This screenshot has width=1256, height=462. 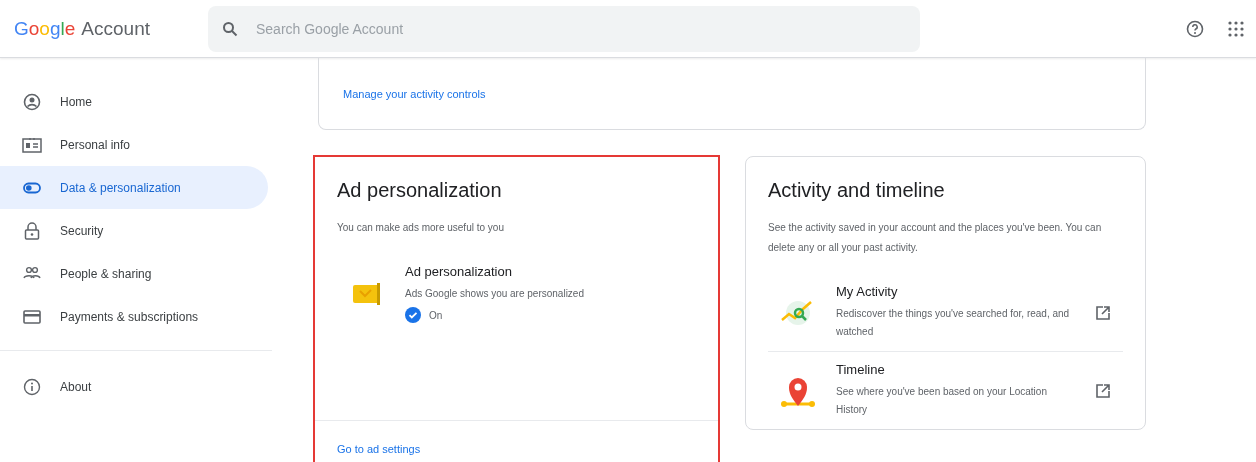 I want to click on apps-icon, so click(x=1236, y=28).